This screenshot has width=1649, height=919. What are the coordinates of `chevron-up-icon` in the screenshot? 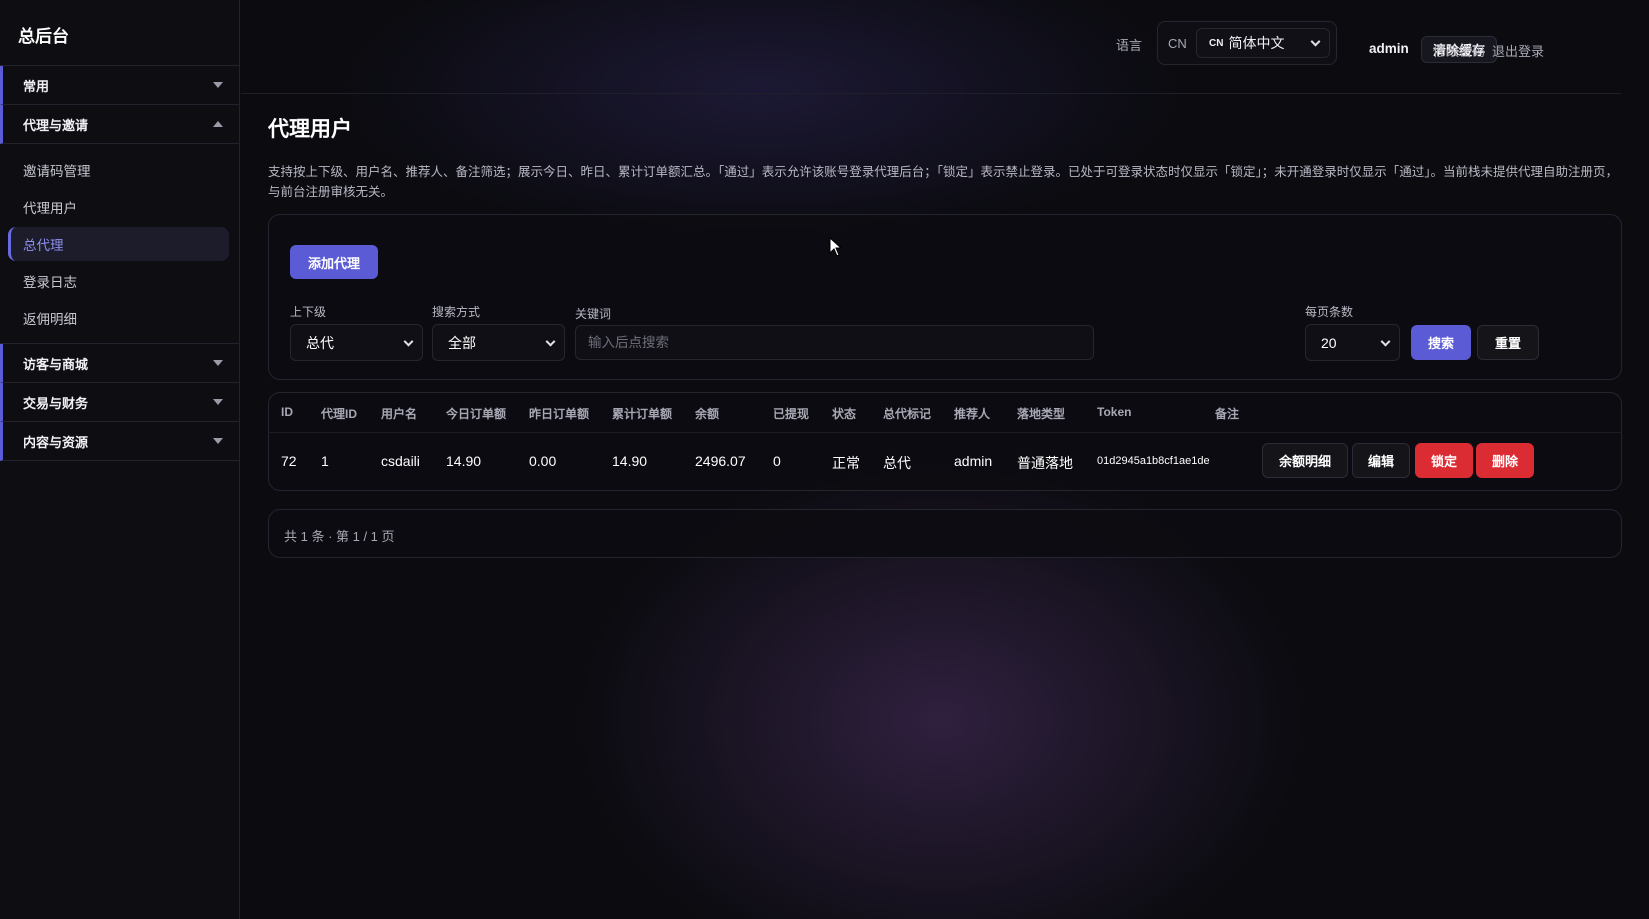 It's located at (218, 124).